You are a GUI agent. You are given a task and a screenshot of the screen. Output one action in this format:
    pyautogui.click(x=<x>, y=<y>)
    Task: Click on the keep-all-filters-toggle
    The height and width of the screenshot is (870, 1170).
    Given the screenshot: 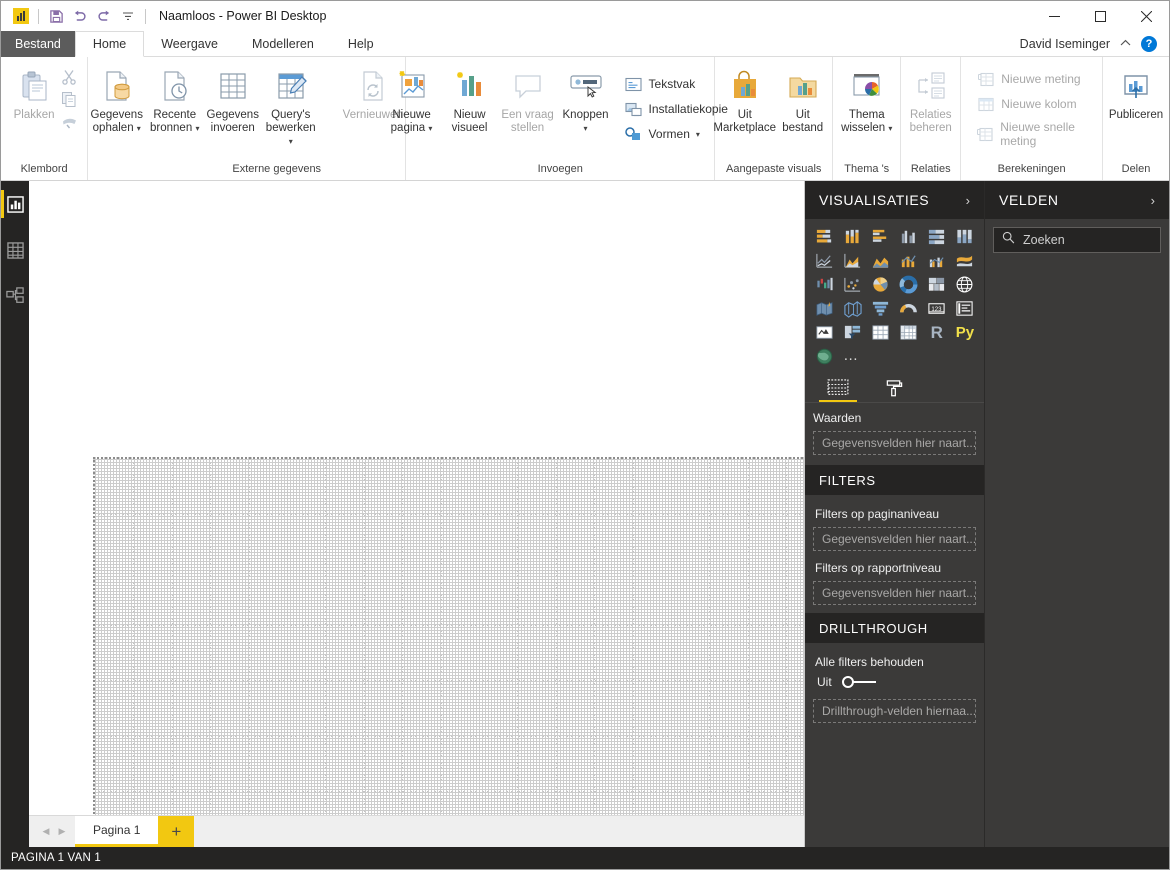 What is the action you would take?
    pyautogui.click(x=858, y=682)
    